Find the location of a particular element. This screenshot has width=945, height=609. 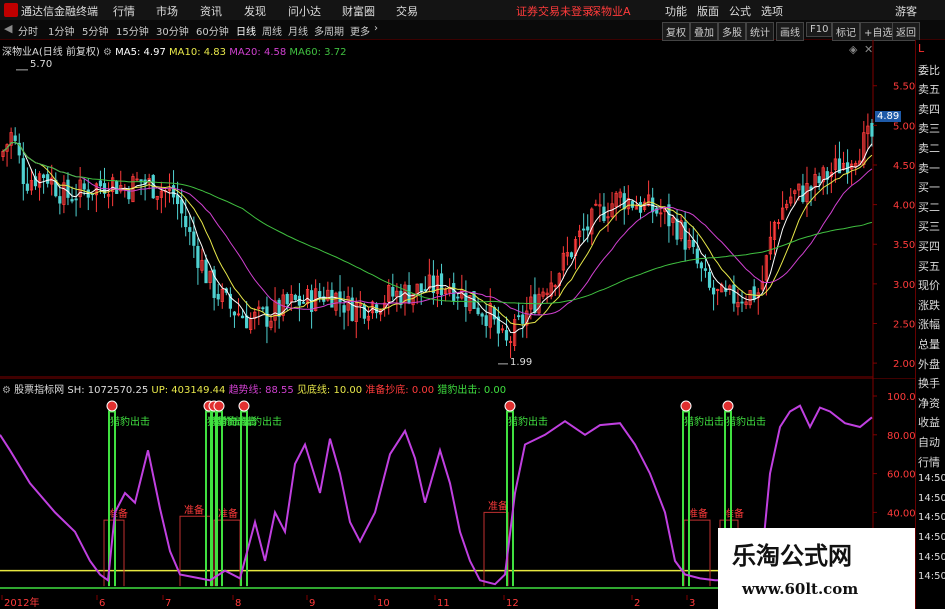

overlay-button: 叠加 is located at coordinates (704, 31).